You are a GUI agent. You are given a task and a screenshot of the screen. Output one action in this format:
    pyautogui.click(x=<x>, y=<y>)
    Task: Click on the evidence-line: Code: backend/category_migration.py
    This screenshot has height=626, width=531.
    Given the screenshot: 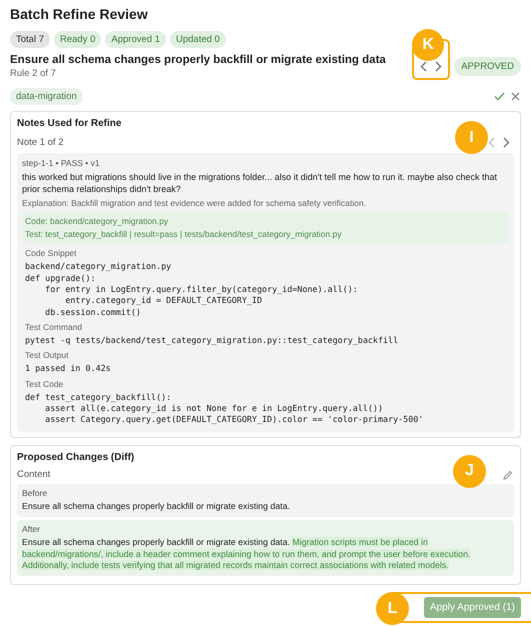 What is the action you would take?
    pyautogui.click(x=97, y=221)
    